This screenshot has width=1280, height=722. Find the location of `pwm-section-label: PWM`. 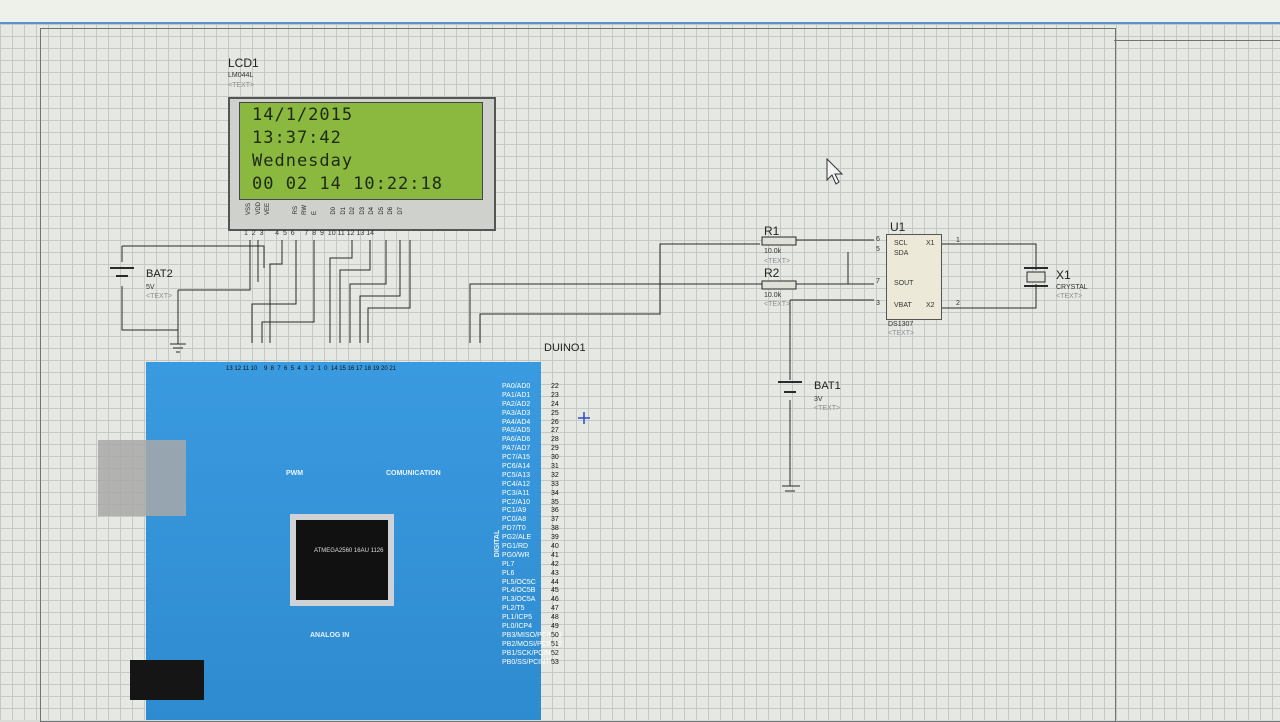

pwm-section-label: PWM is located at coordinates (295, 473).